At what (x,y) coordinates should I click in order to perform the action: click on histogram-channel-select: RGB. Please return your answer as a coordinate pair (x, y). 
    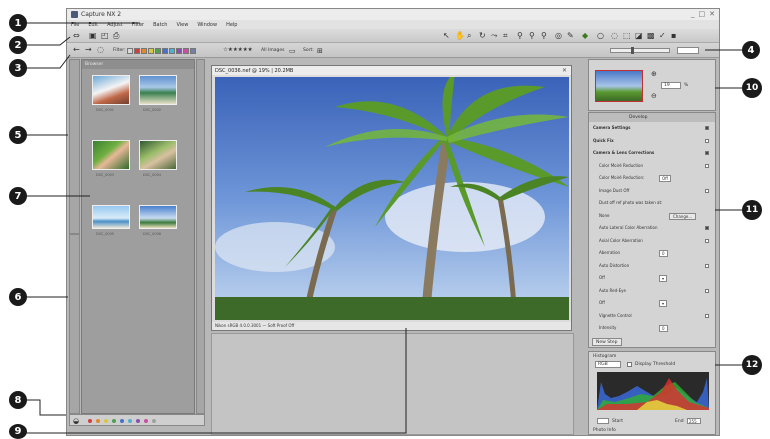
    Looking at the image, I should click on (608, 364).